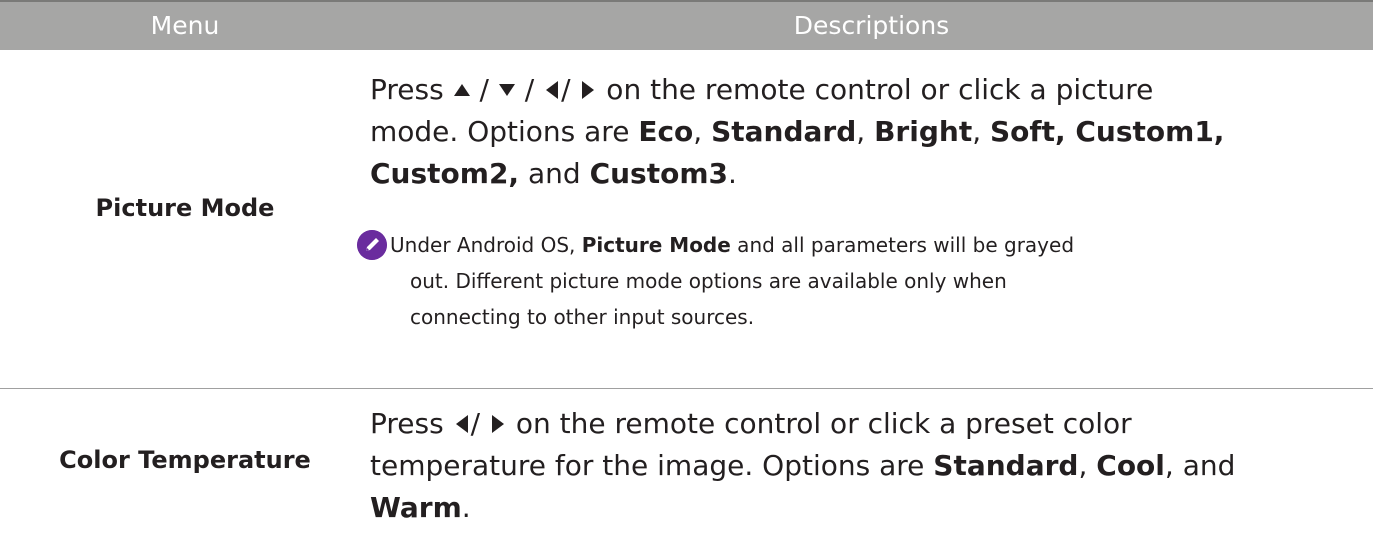 Image resolution: width=1373 pixels, height=533 pixels. Describe the element at coordinates (658, 173) in the screenshot. I see `option-custom3: Custom3` at that location.